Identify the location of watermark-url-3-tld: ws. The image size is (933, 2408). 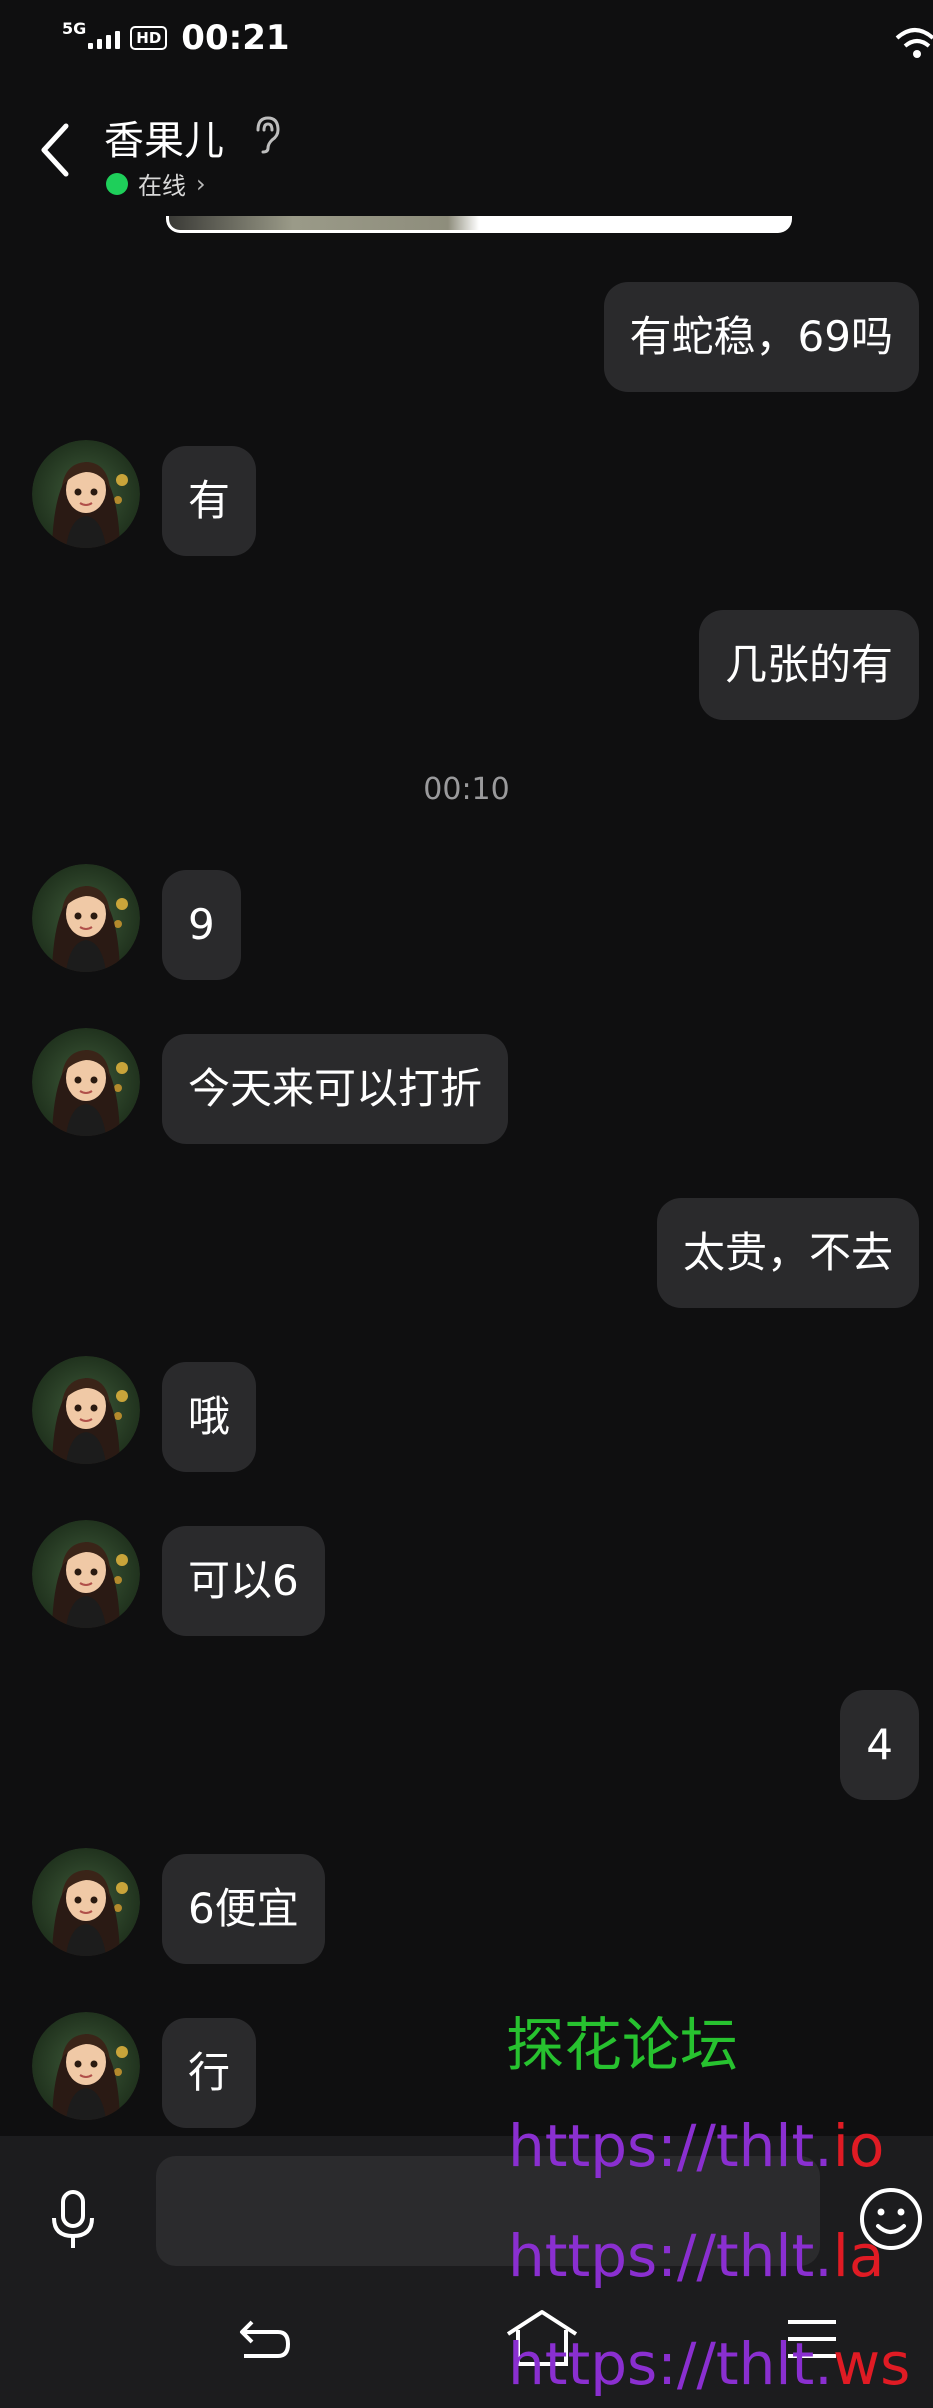
(871, 2364).